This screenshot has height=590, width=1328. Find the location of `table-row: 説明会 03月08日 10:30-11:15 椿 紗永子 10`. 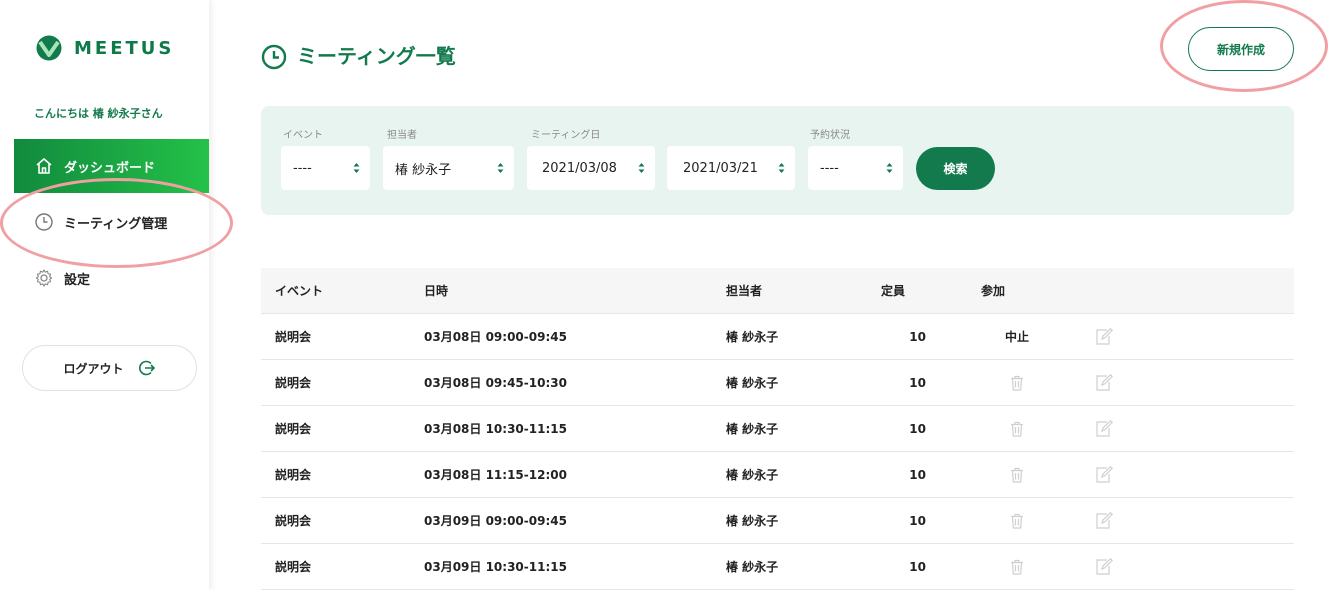

table-row: 説明会 03月08日 10:30-11:15 椿 紗永子 10 is located at coordinates (777, 429).